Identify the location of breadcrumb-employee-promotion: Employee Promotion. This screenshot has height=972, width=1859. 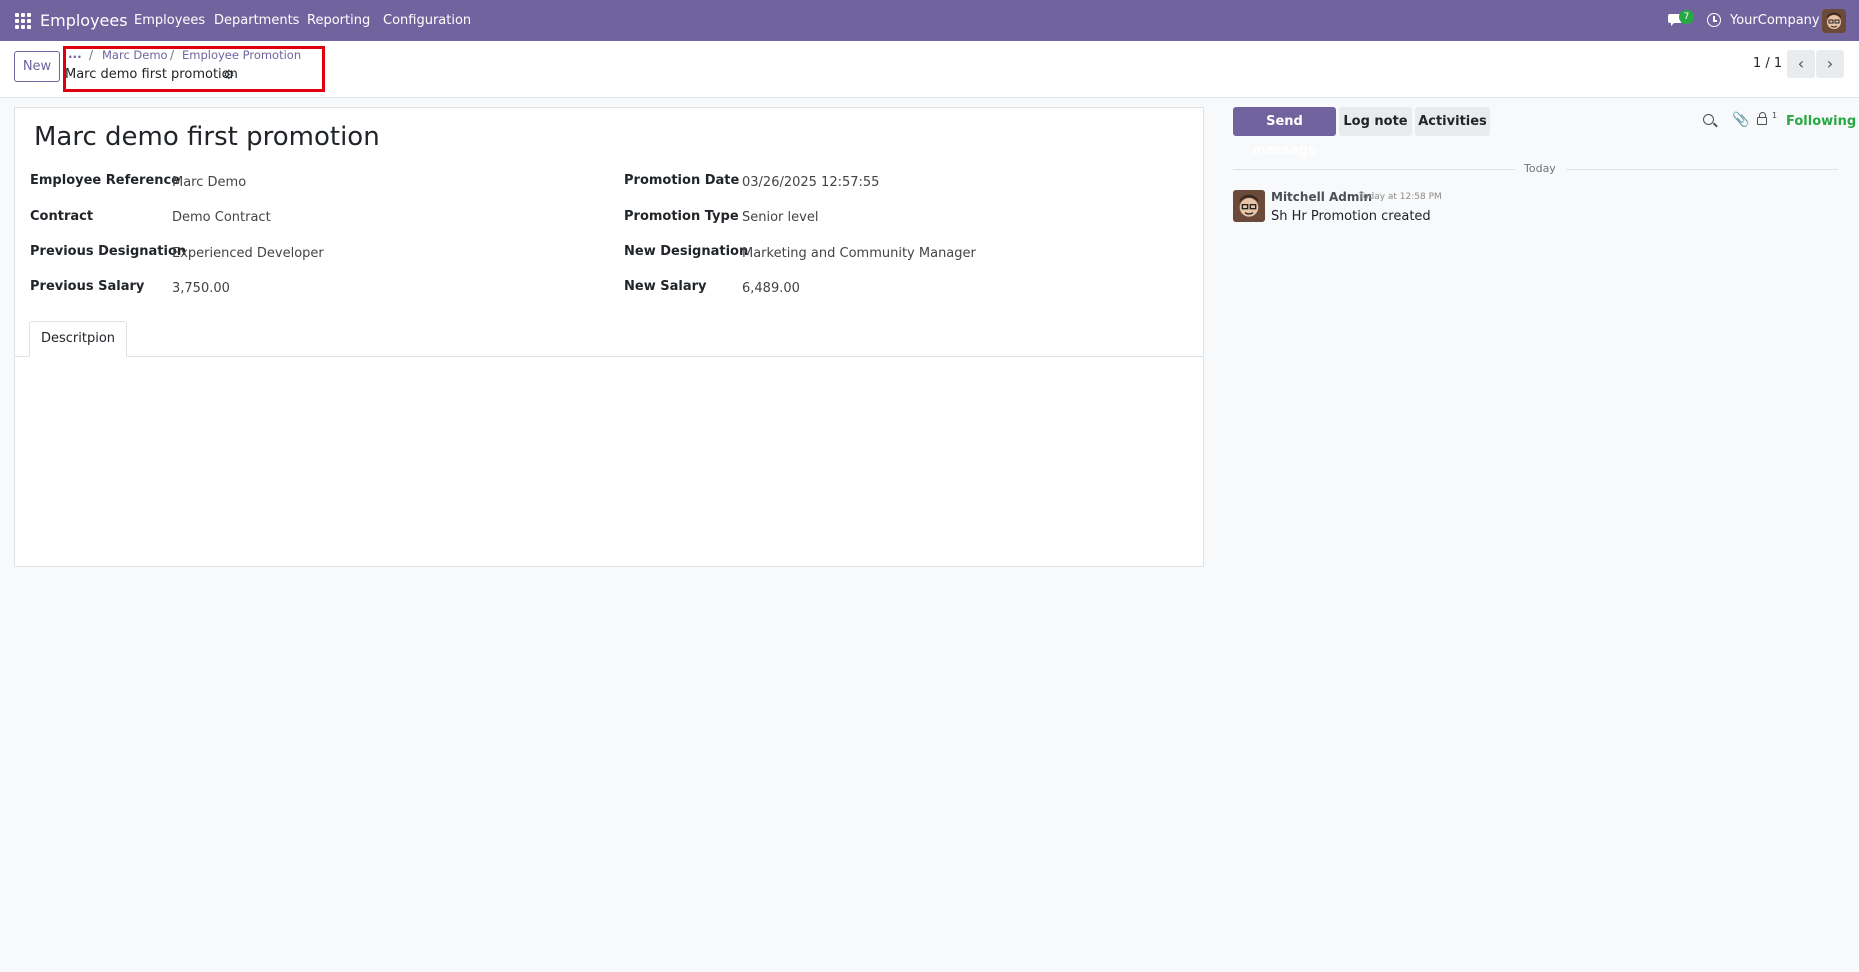
(241, 55).